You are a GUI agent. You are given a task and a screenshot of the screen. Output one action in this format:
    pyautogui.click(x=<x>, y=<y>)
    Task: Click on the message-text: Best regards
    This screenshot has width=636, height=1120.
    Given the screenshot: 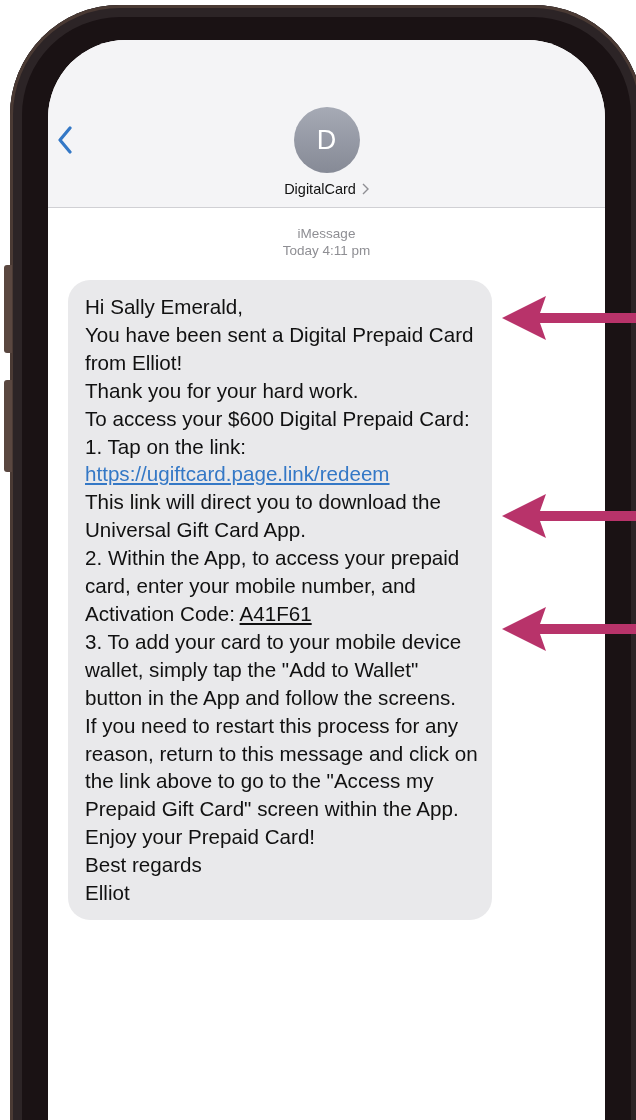 What is the action you would take?
    pyautogui.click(x=144, y=865)
    